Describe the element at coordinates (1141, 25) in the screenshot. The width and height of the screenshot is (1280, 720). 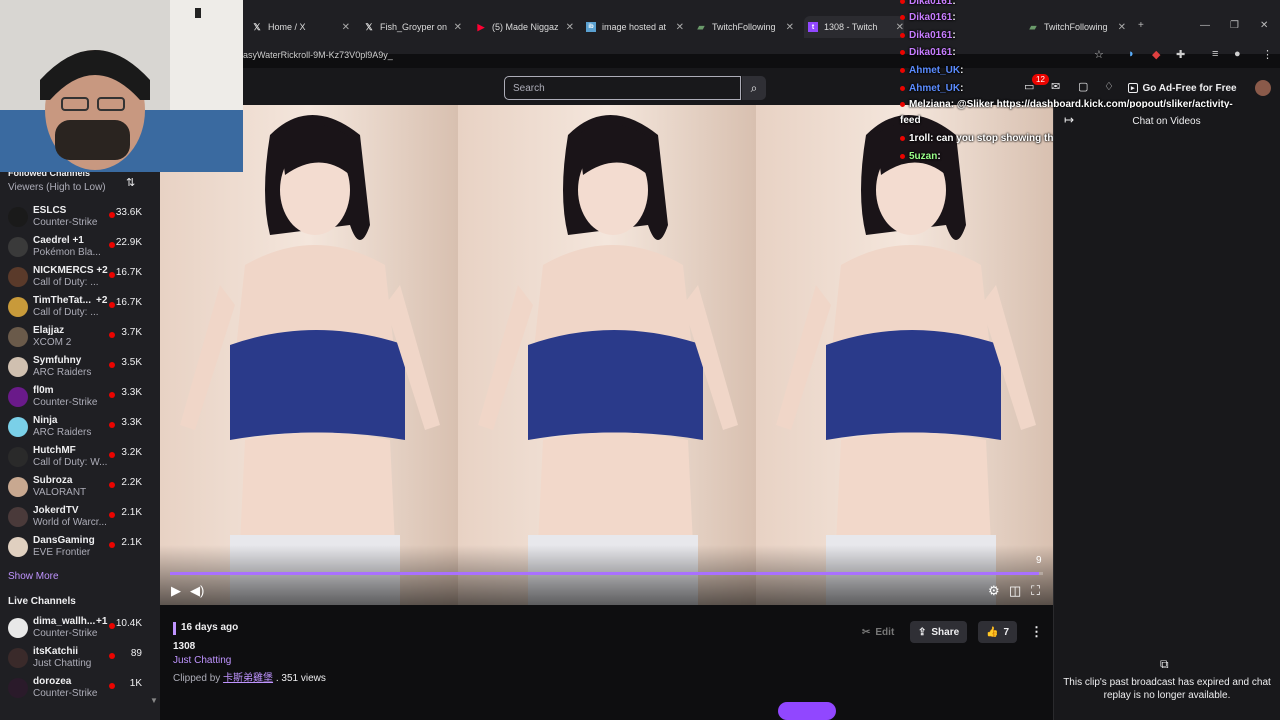
I see `new-tab-icon: +` at that location.